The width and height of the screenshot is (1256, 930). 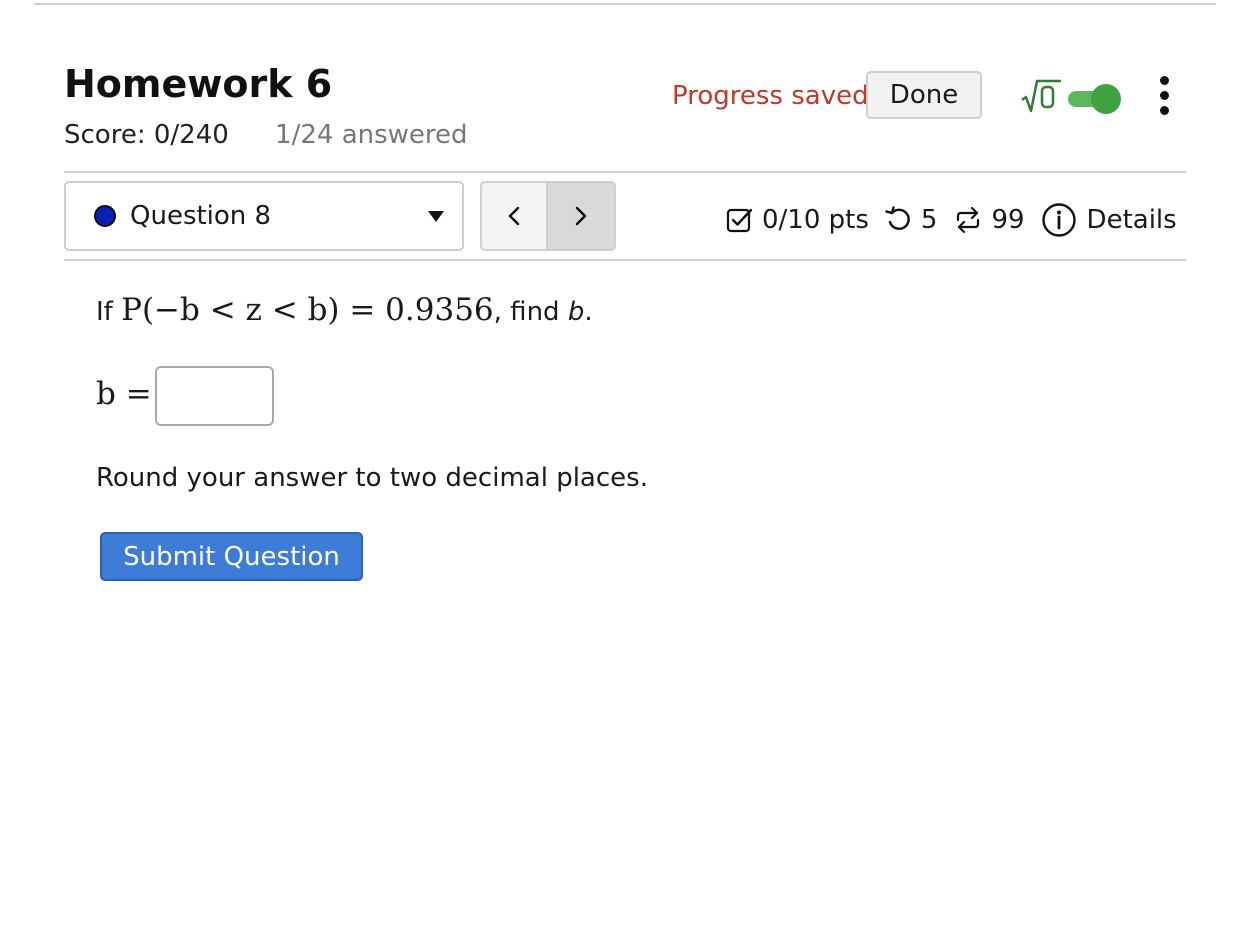 I want to click on question-status-dot, so click(x=105, y=216).